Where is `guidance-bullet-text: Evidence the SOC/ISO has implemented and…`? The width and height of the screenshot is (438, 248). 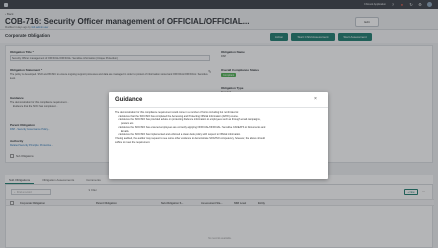 guidance-bullet-text: Evidence the SOC/ISO has implemented and… is located at coordinates (180, 135).